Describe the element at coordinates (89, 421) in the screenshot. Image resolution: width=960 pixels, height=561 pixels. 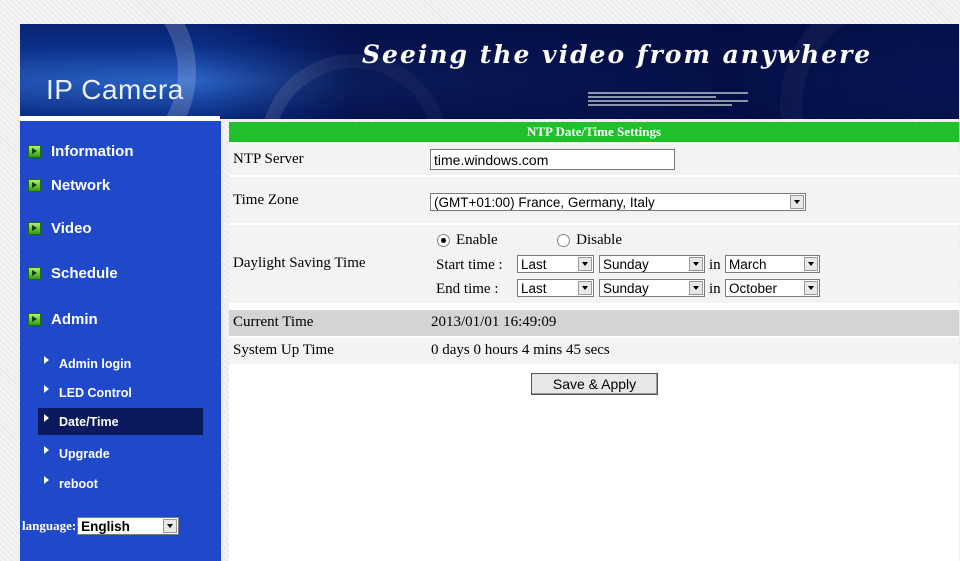
I see `sidebar-subitem-label: Date/Time` at that location.